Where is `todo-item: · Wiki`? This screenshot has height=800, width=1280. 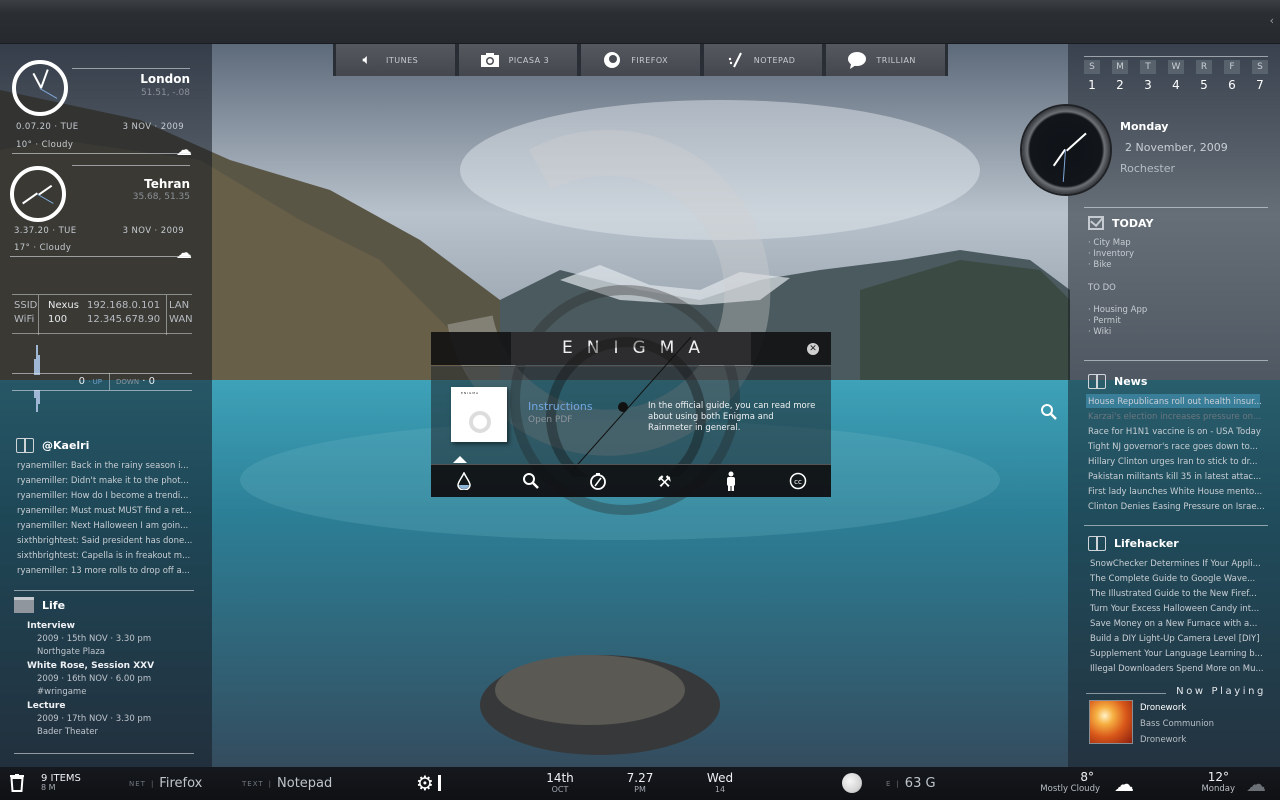
todo-item: · Wiki is located at coordinates (1178, 332).